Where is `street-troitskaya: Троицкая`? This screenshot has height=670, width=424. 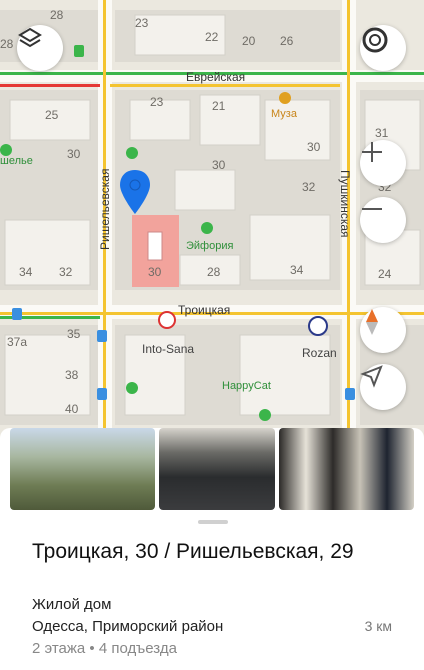 street-troitskaya: Троицкая is located at coordinates (204, 310).